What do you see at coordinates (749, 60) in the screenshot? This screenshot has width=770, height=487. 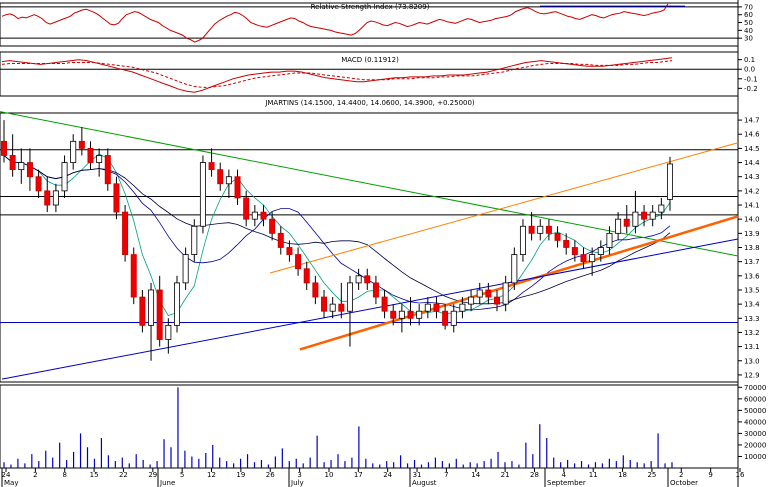 I see `macd-ytick-label: 0.1` at bounding box center [749, 60].